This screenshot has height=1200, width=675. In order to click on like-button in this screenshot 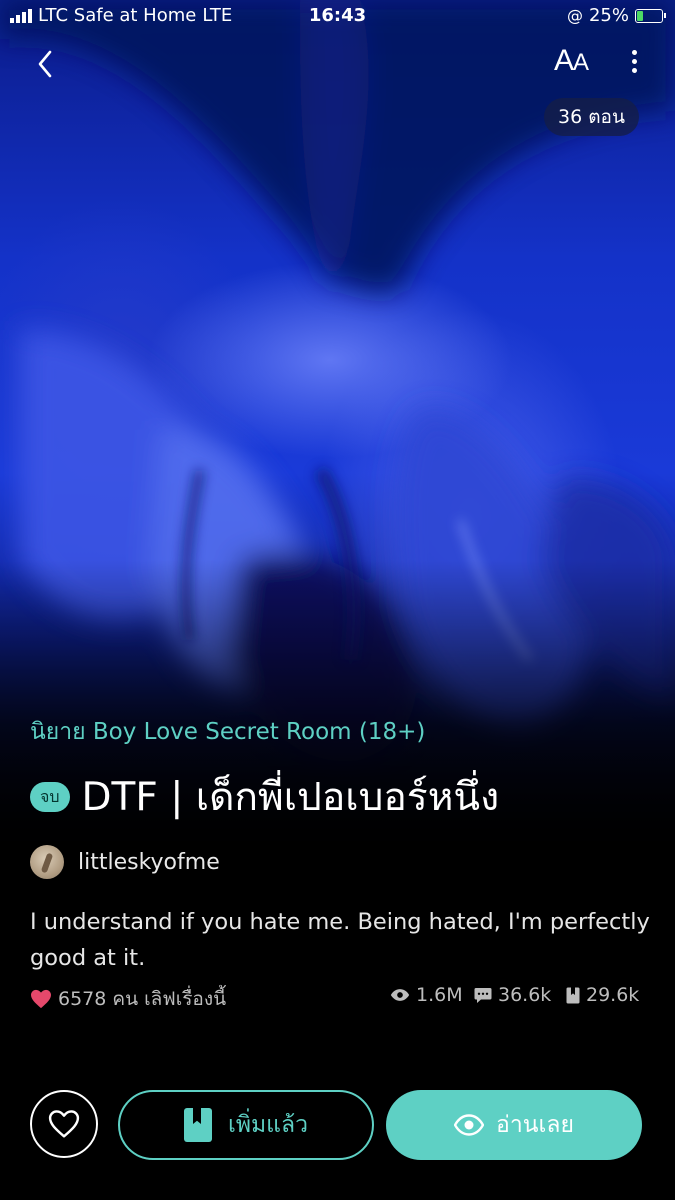, I will do `click(64, 1124)`.